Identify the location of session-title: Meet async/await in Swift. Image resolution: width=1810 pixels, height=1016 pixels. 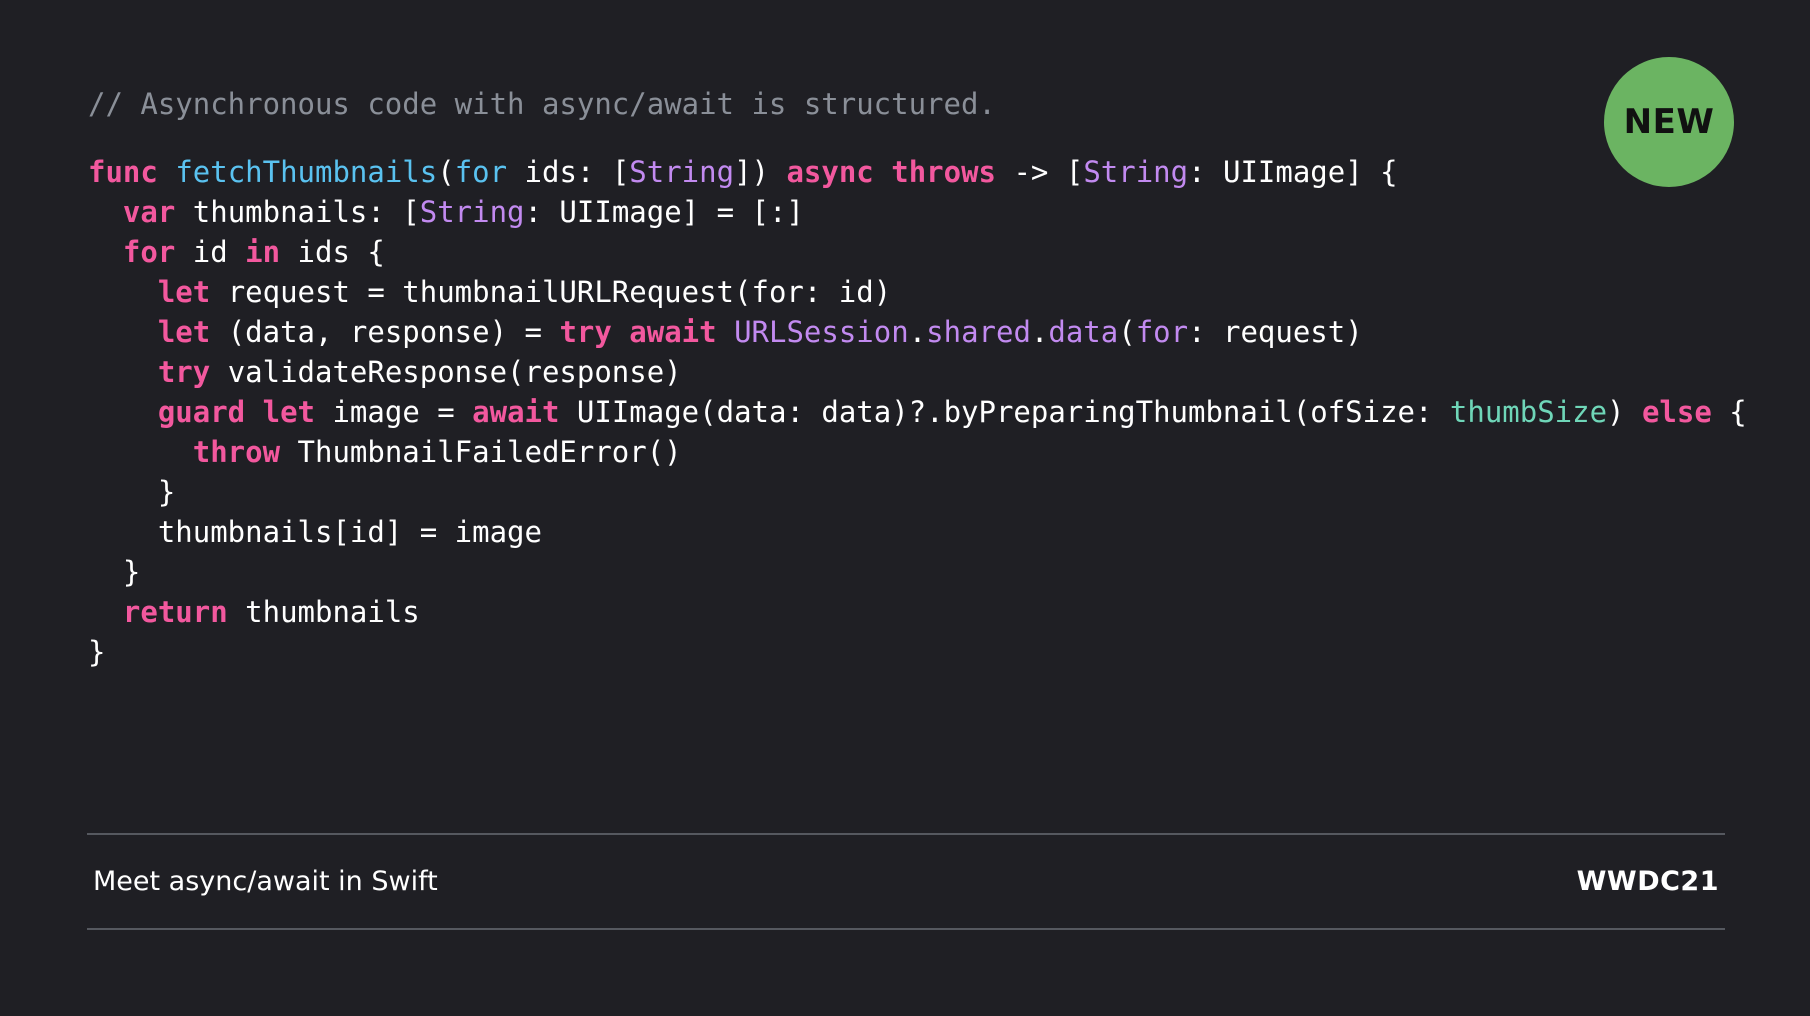
(265, 881).